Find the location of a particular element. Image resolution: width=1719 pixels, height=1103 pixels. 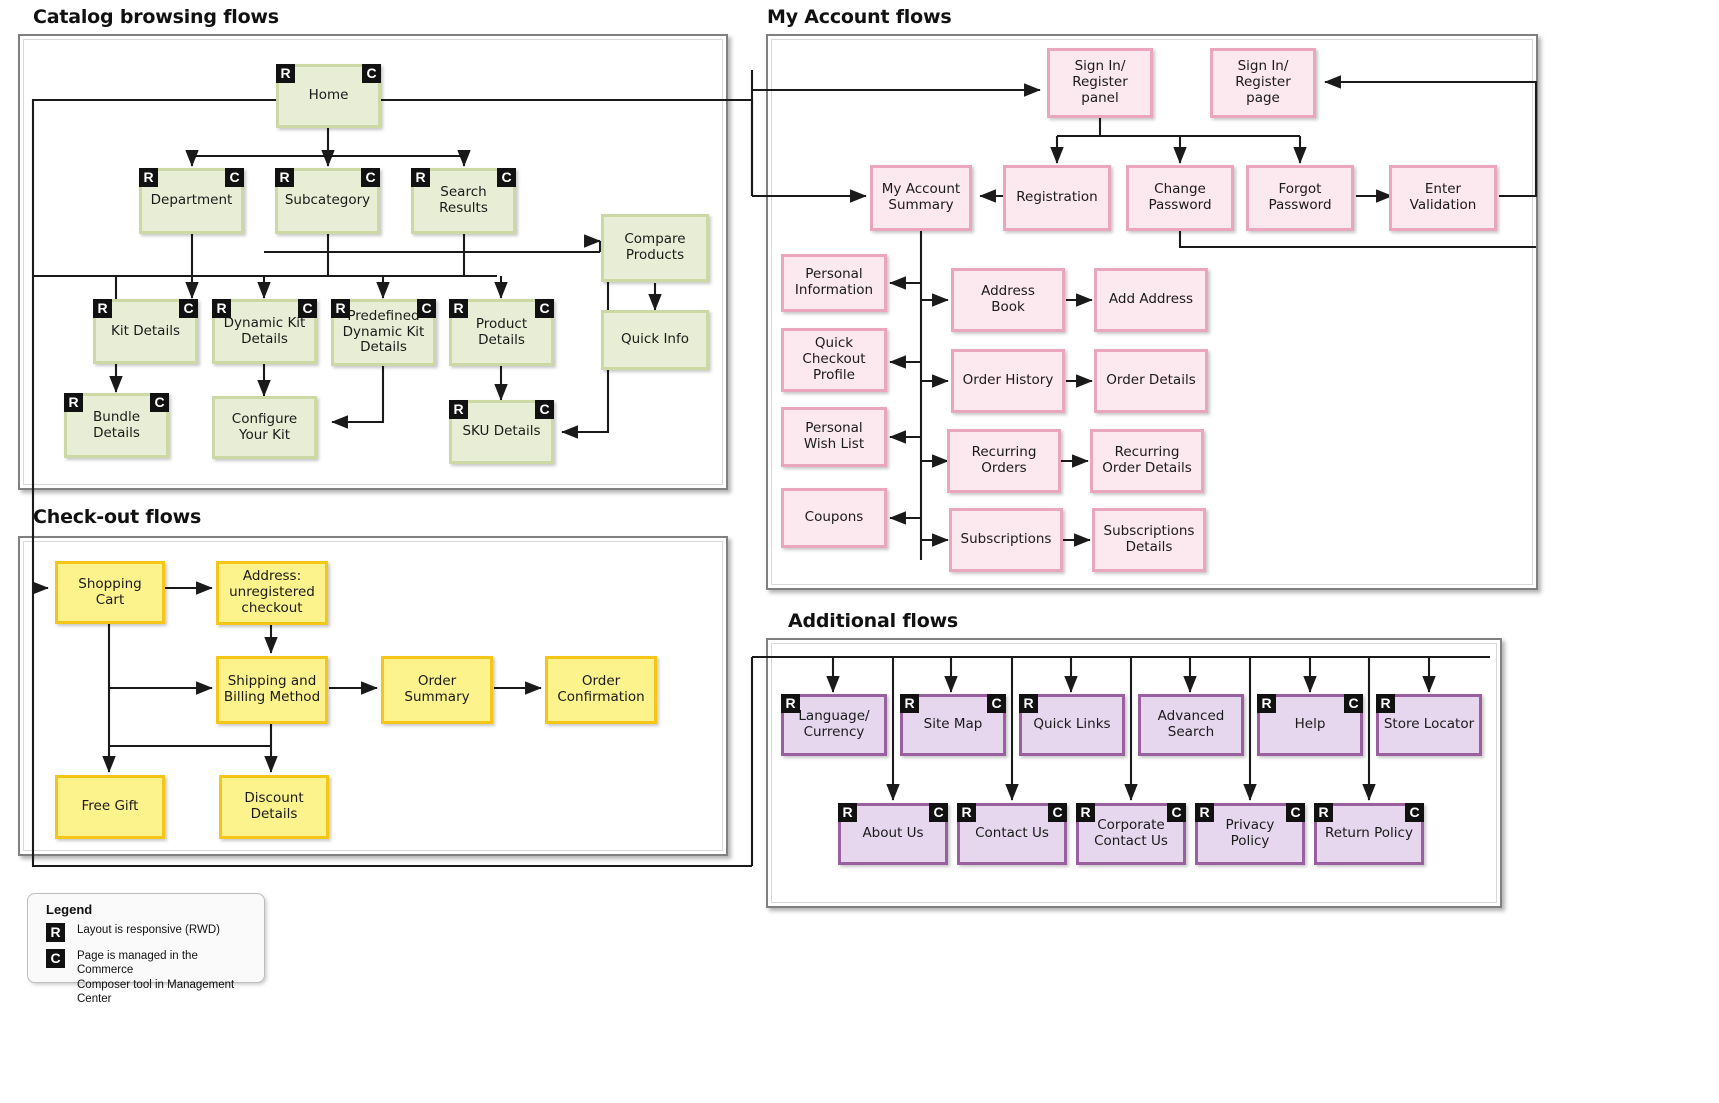

node-product-details: R C Product Details is located at coordinates (501, 332).